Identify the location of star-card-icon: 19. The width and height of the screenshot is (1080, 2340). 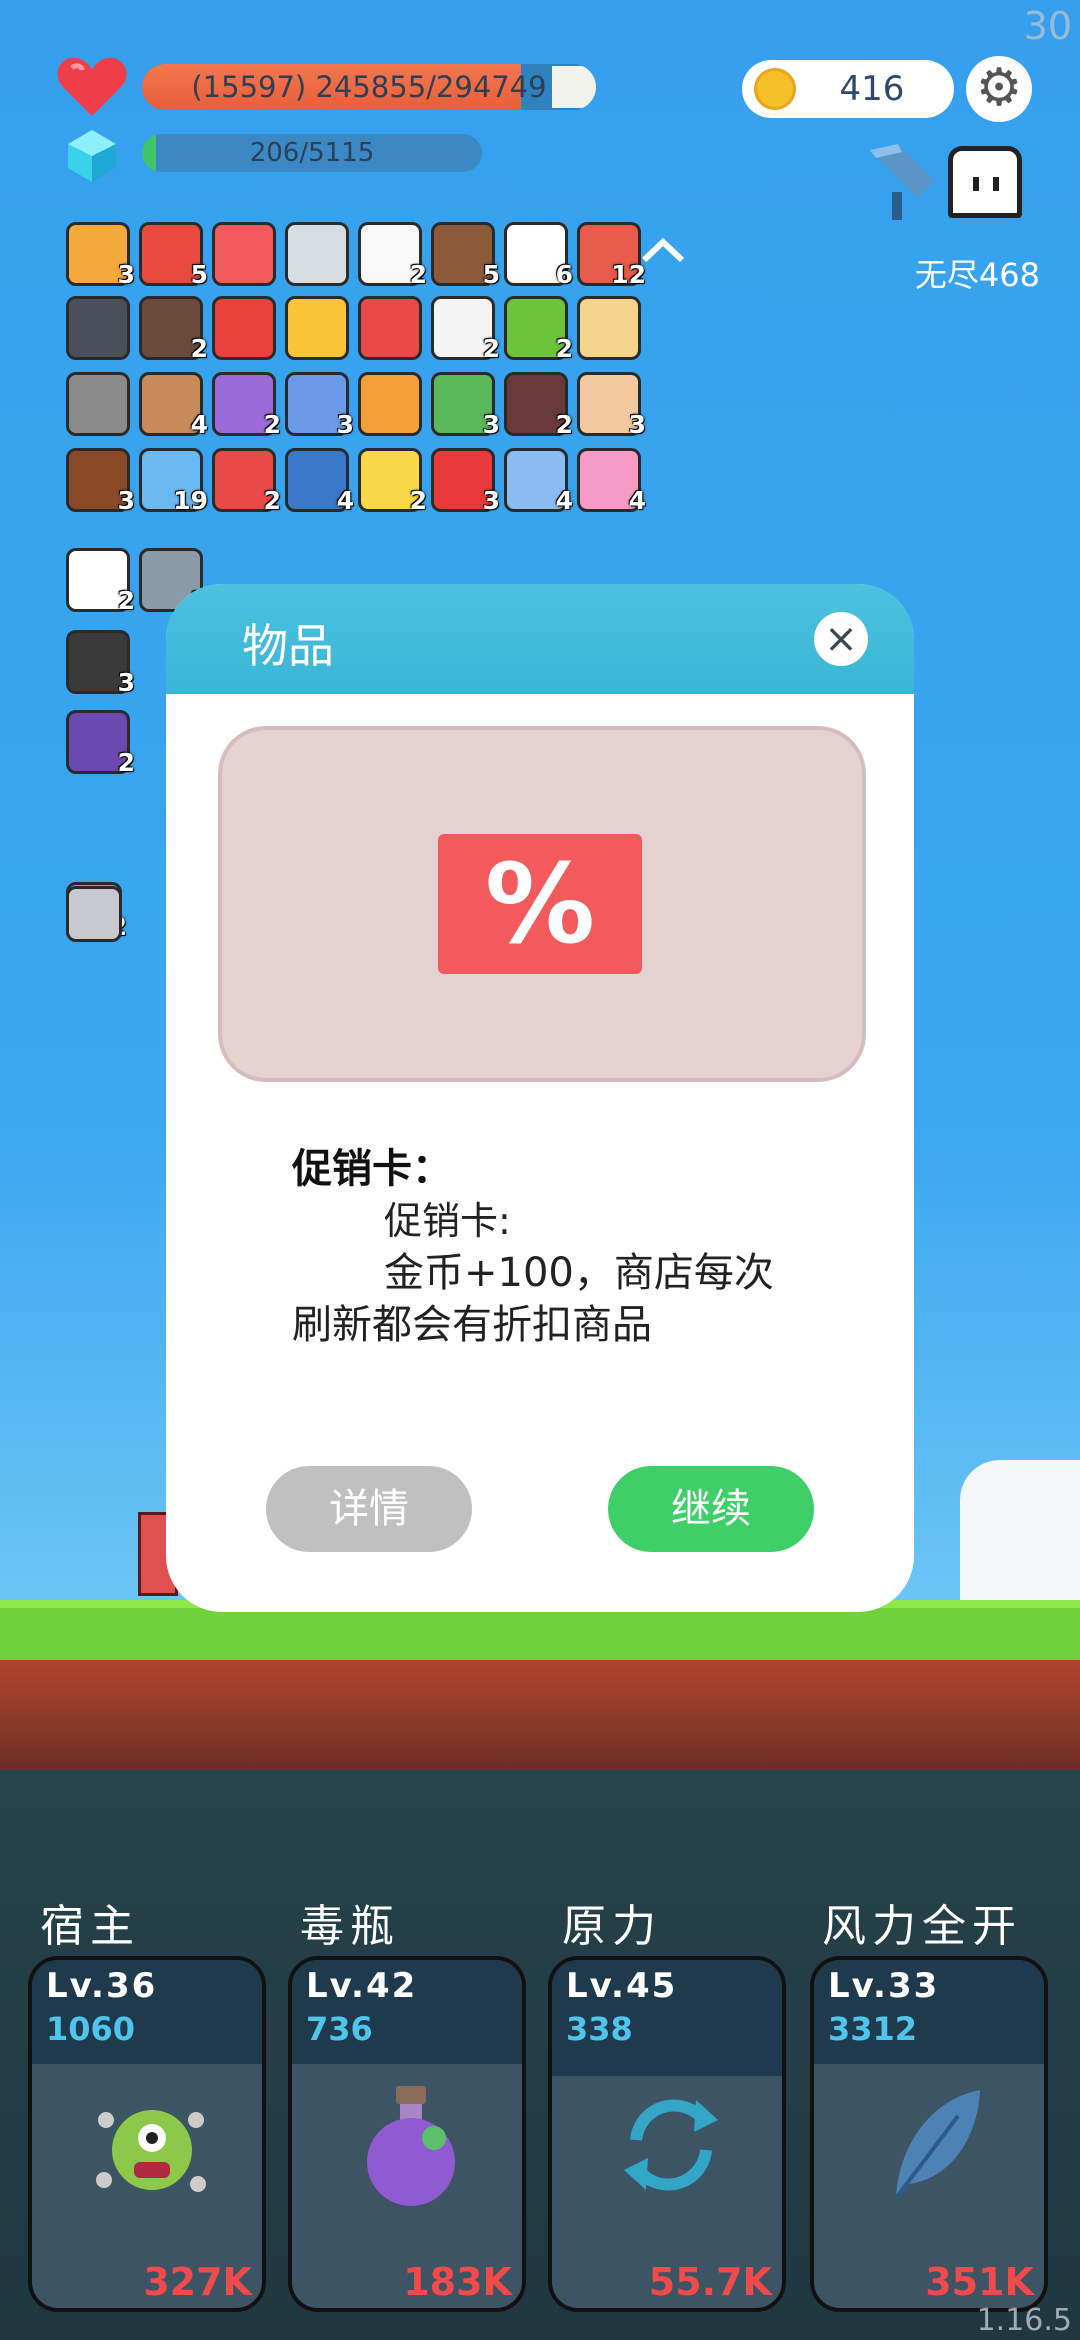
(173, 481).